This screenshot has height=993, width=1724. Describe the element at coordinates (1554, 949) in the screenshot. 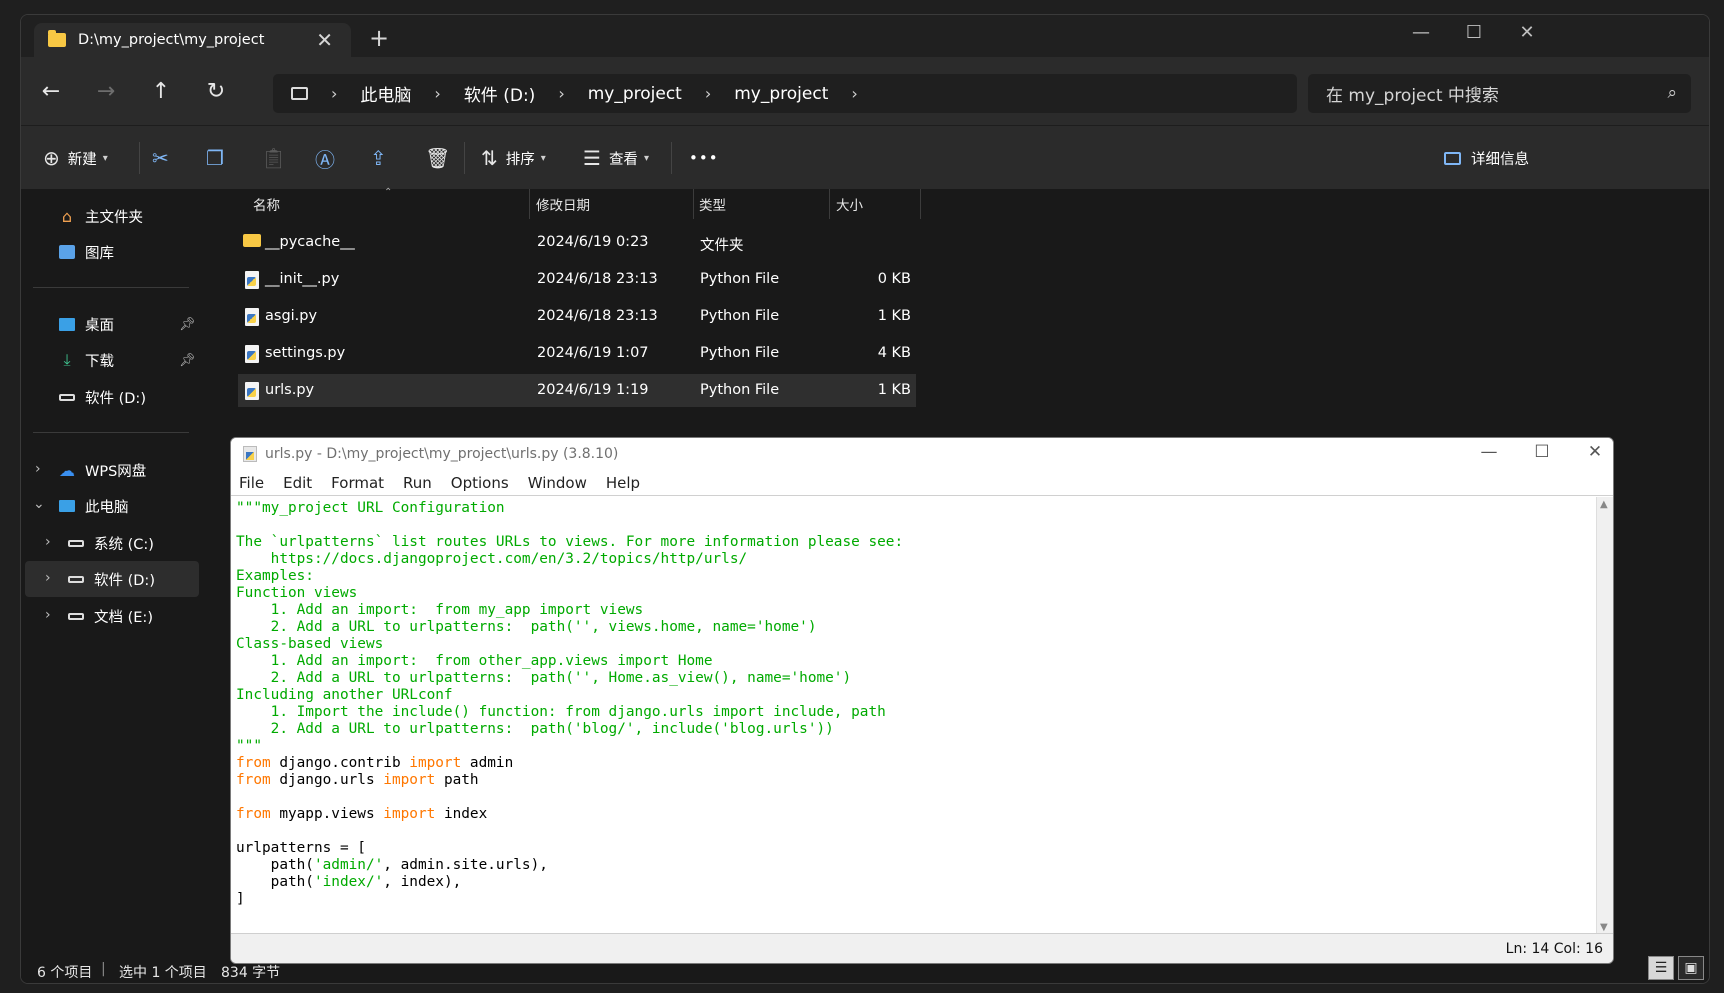

I see `cursor-position: Ln: 14 Col: 16` at that location.